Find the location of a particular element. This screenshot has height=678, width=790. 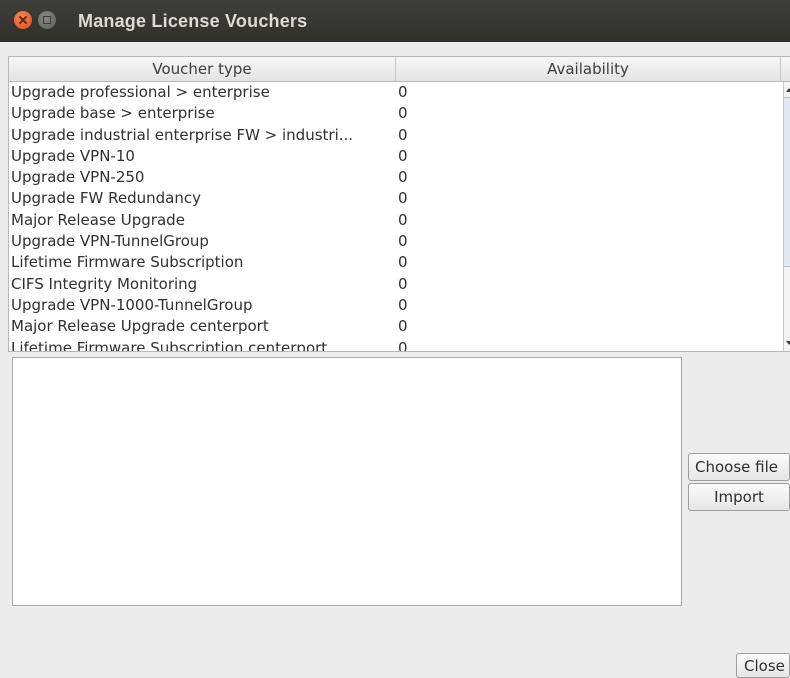

voucher-type-cell: Lifetime Firmware Subscription is located at coordinates (127, 262).